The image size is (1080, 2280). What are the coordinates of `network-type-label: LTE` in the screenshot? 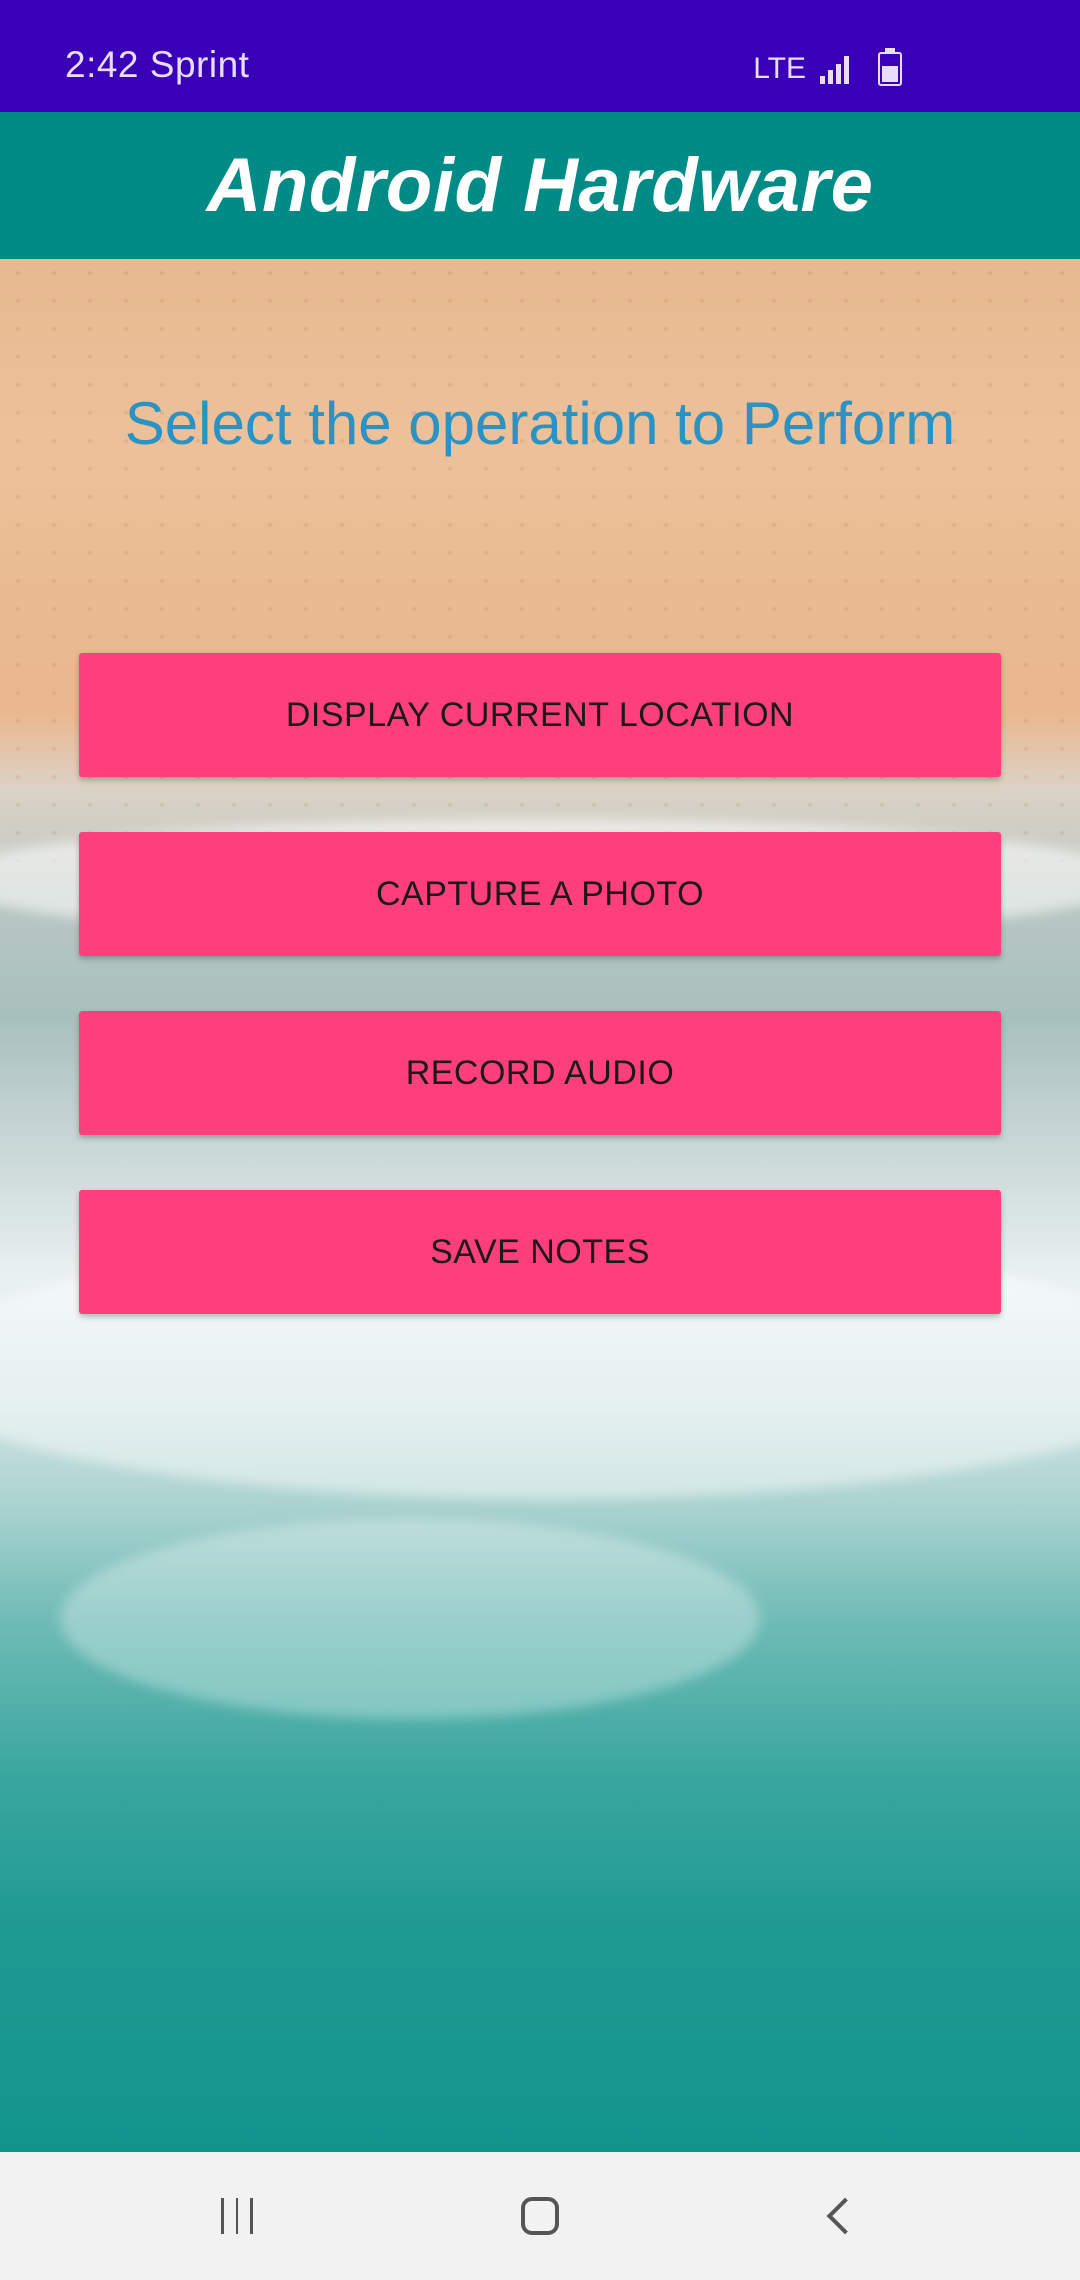 It's located at (779, 68).